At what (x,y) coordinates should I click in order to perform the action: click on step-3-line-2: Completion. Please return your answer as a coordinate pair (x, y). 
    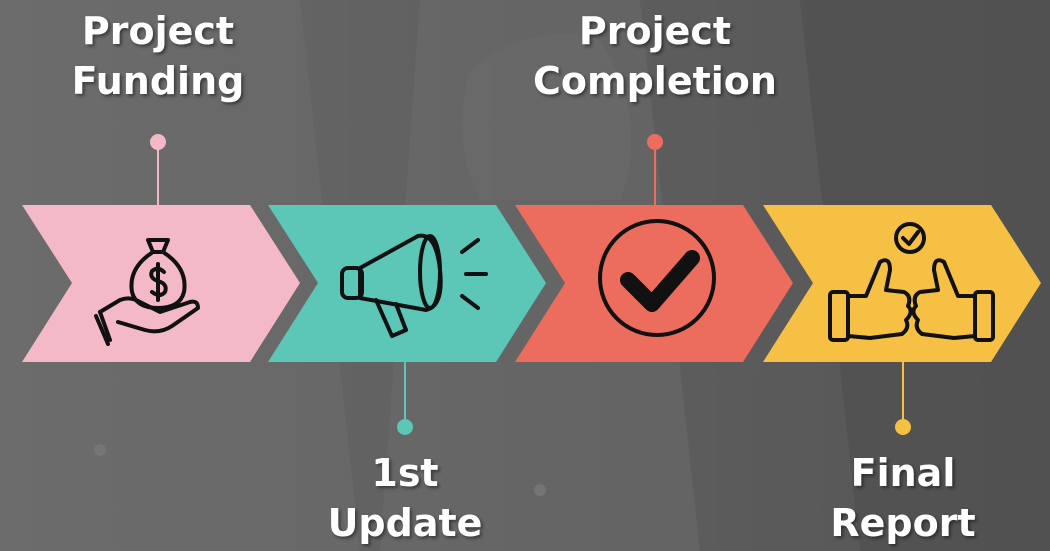
    Looking at the image, I should click on (655, 81).